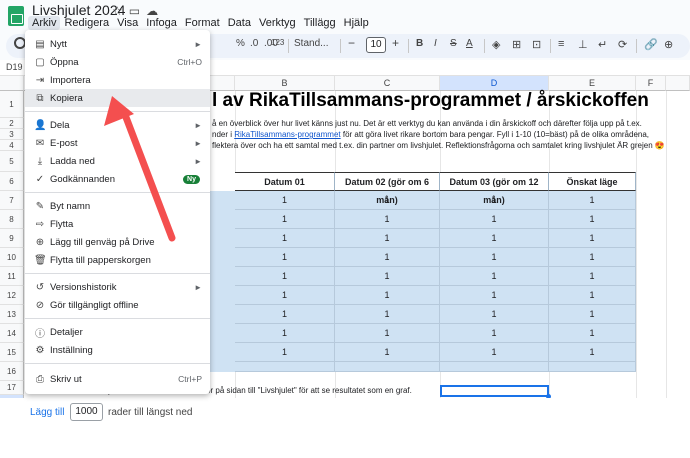 This screenshot has width=690, height=458. What do you see at coordinates (516, 44) in the screenshot?
I see `borders-icon: ⊞` at bounding box center [516, 44].